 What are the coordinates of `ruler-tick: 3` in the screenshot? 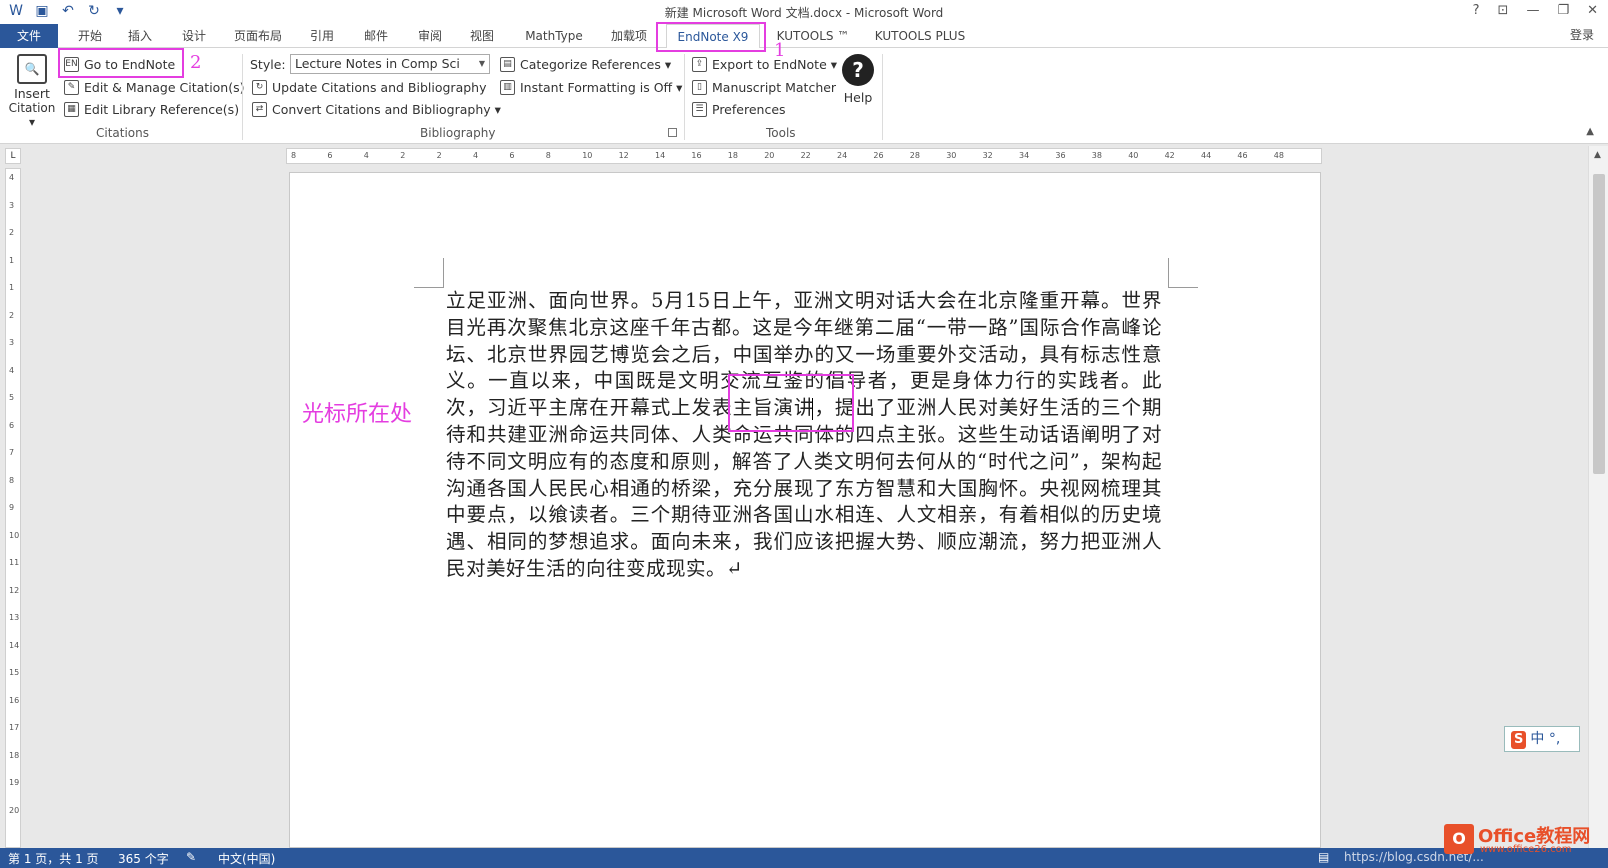 It's located at (12, 342).